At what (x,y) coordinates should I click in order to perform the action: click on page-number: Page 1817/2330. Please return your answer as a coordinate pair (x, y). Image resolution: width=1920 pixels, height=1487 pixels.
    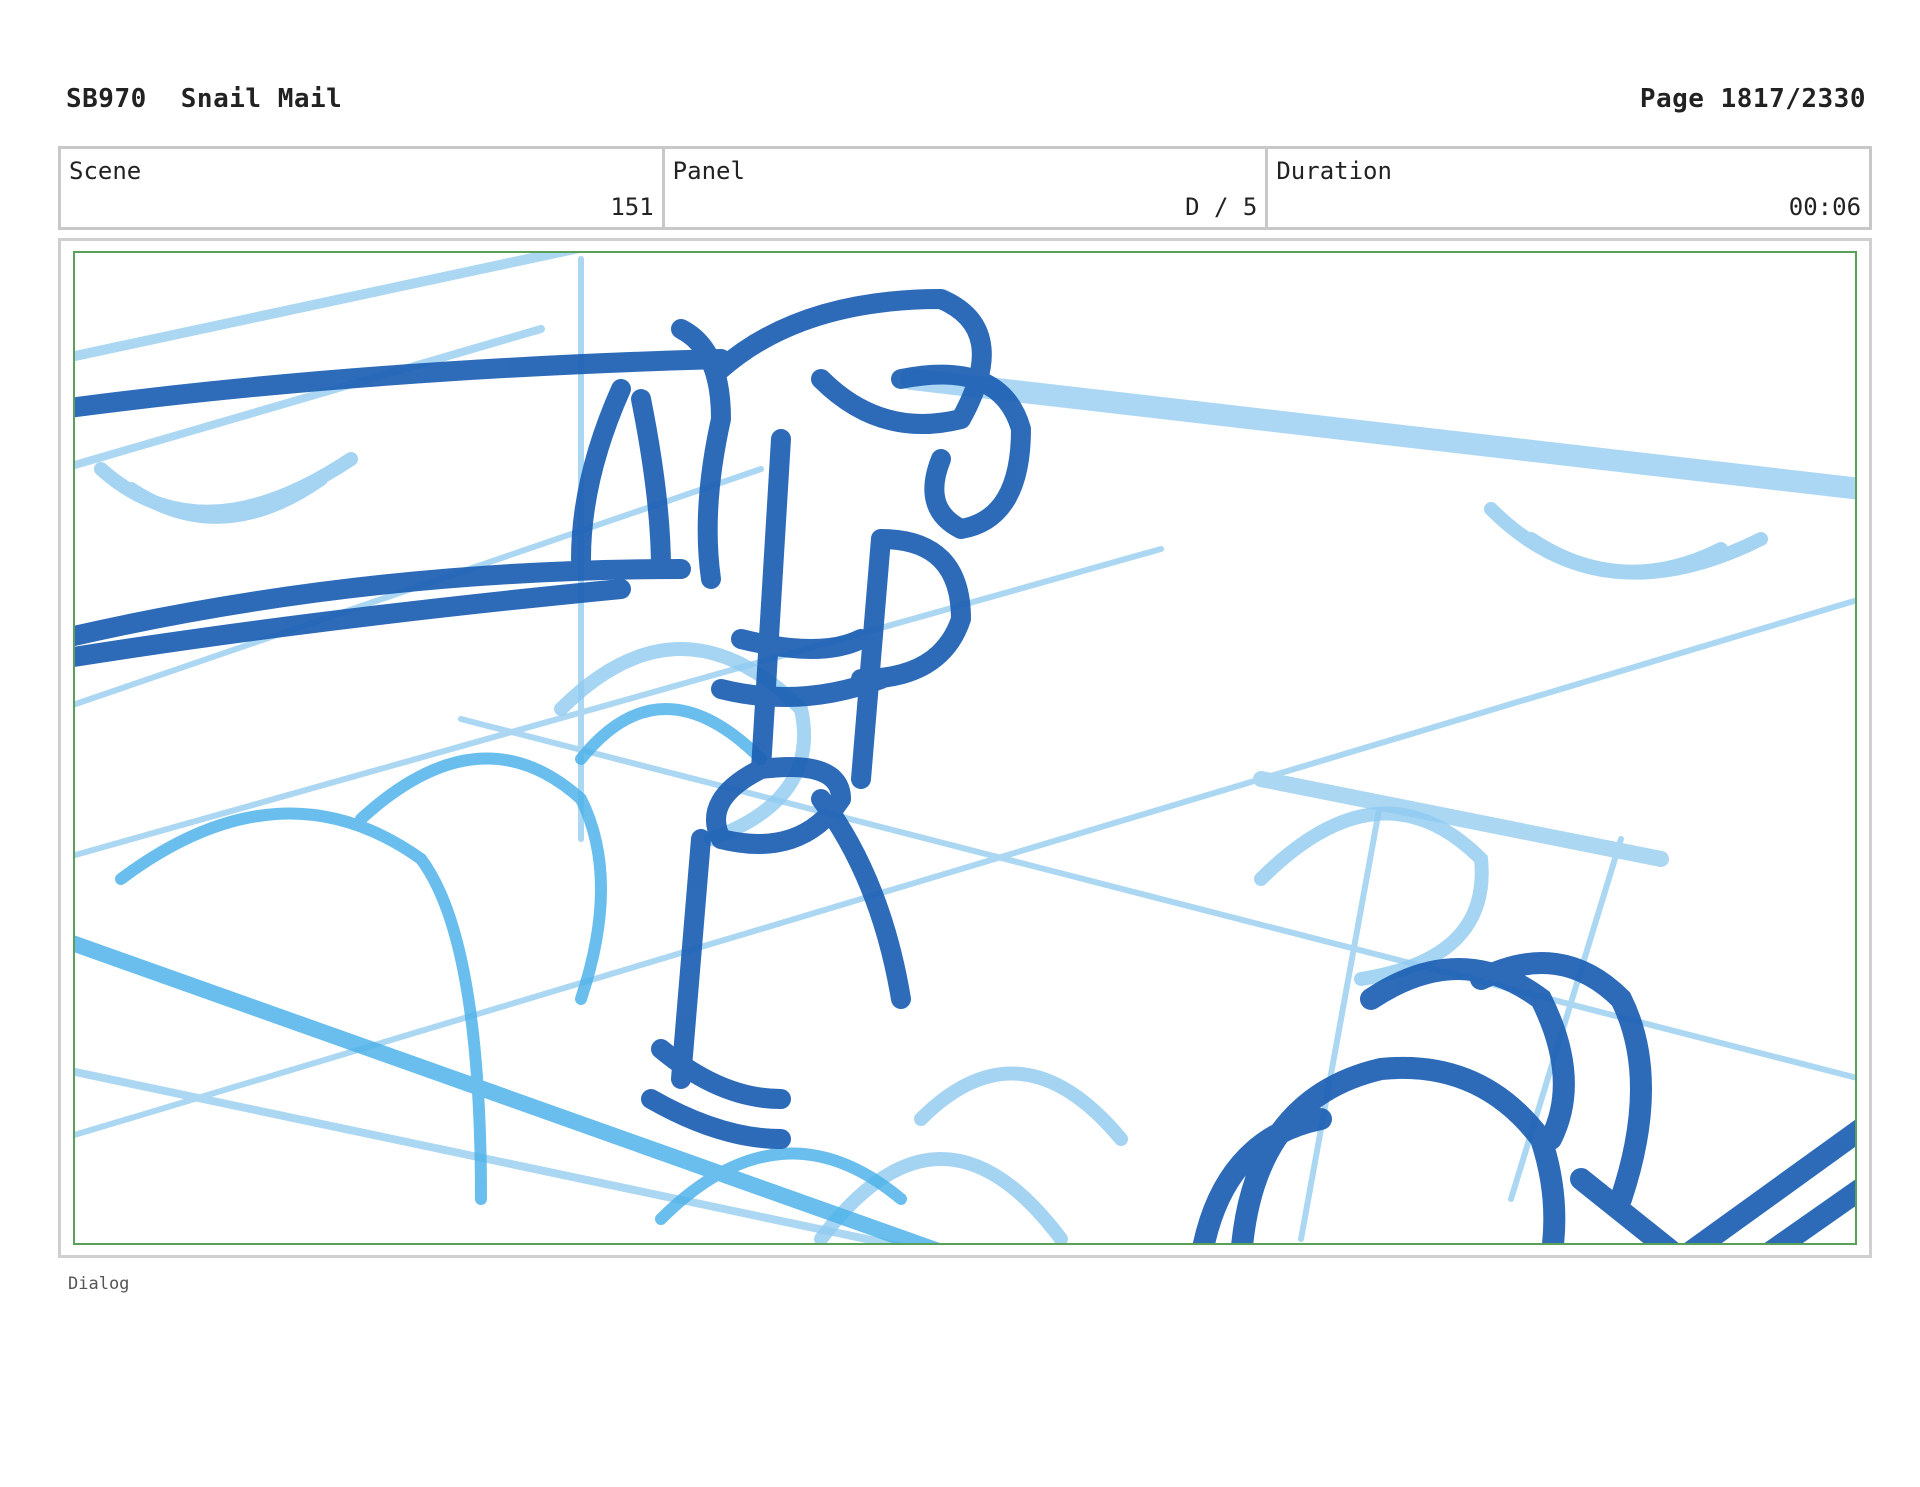
    Looking at the image, I should click on (1752, 99).